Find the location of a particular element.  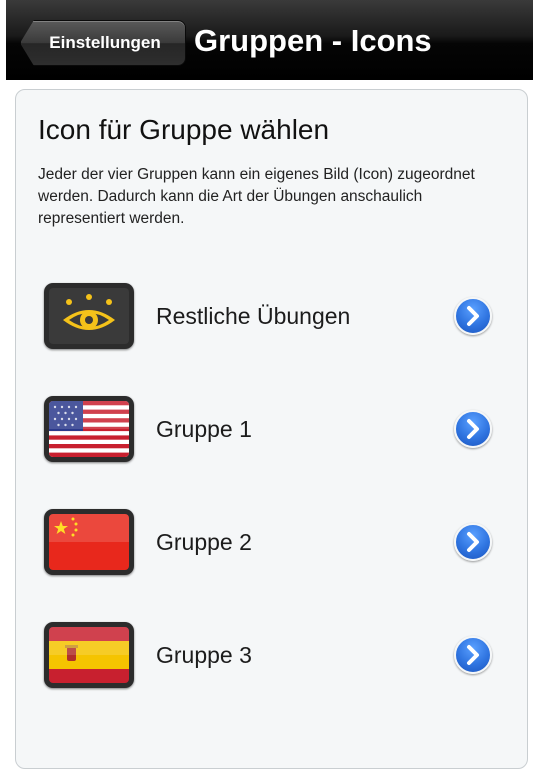

eye-icon is located at coordinates (89, 316).